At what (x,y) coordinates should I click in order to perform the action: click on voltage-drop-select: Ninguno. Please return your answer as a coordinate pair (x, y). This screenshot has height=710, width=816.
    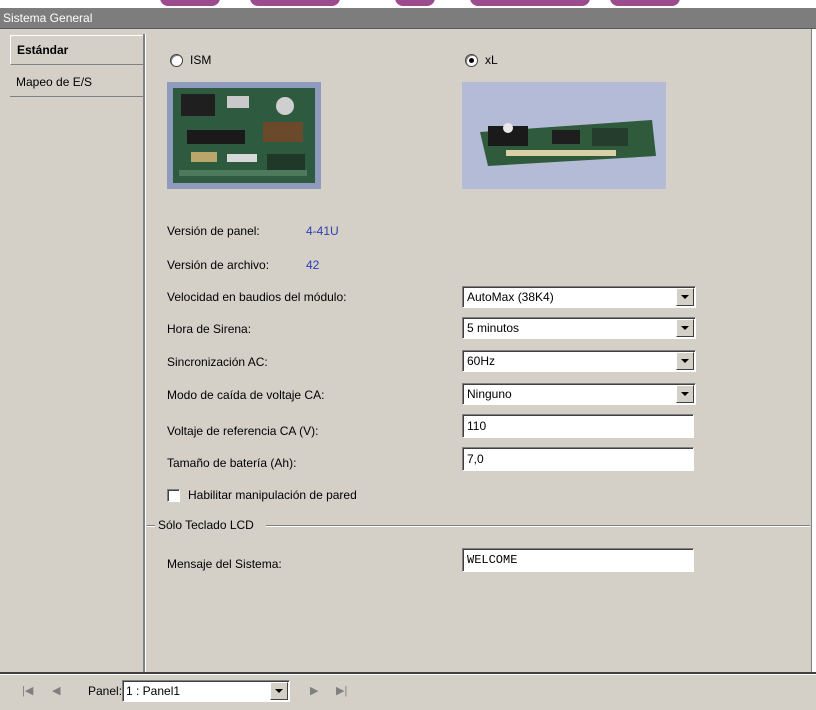
    Looking at the image, I should click on (579, 394).